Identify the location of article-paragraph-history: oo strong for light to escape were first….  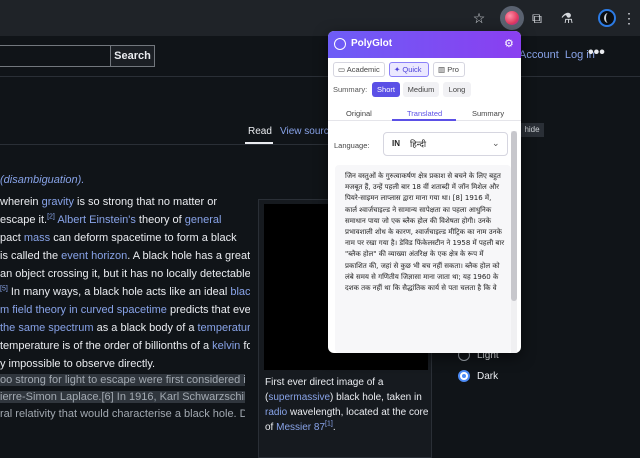
(122, 397).